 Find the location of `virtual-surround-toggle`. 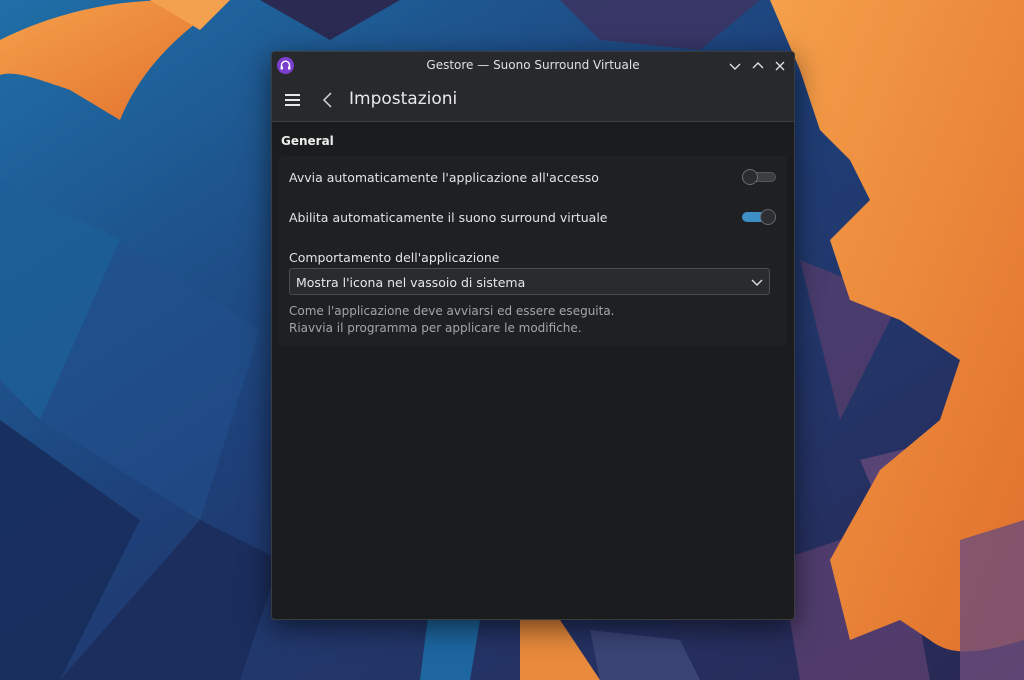

virtual-surround-toggle is located at coordinates (759, 217).